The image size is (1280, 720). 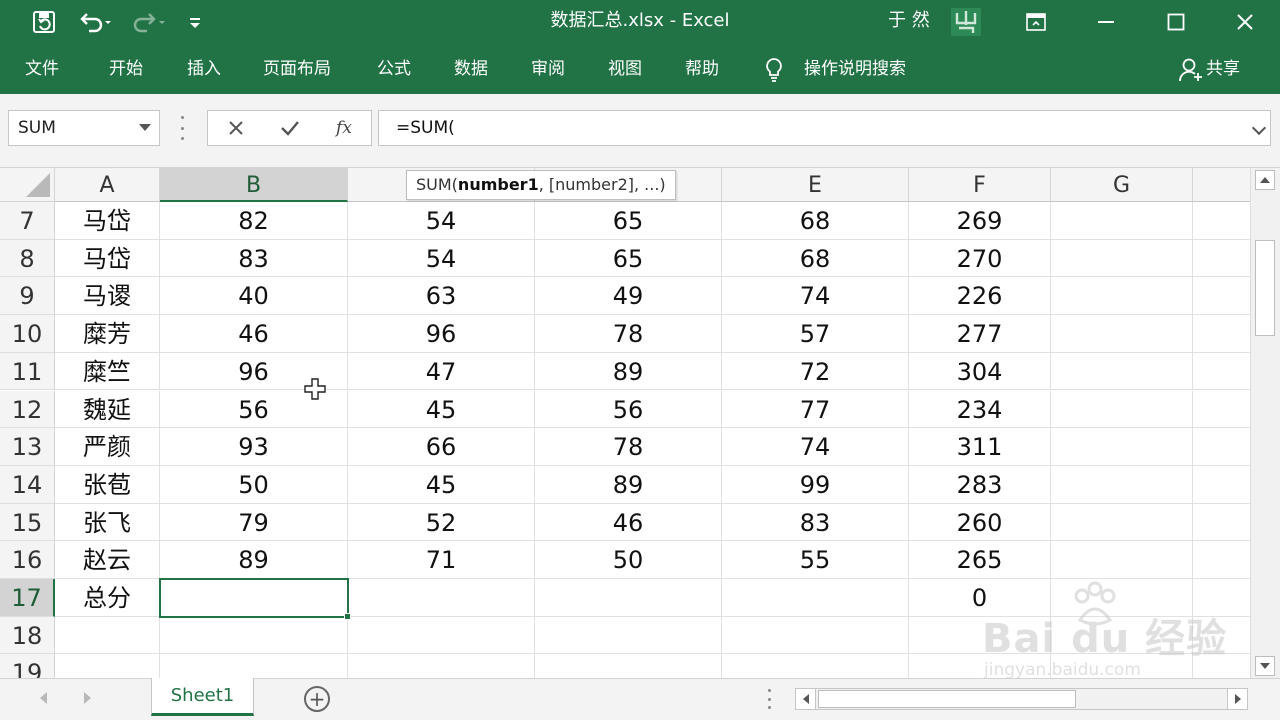 I want to click on cell-f19, so click(x=980, y=666).